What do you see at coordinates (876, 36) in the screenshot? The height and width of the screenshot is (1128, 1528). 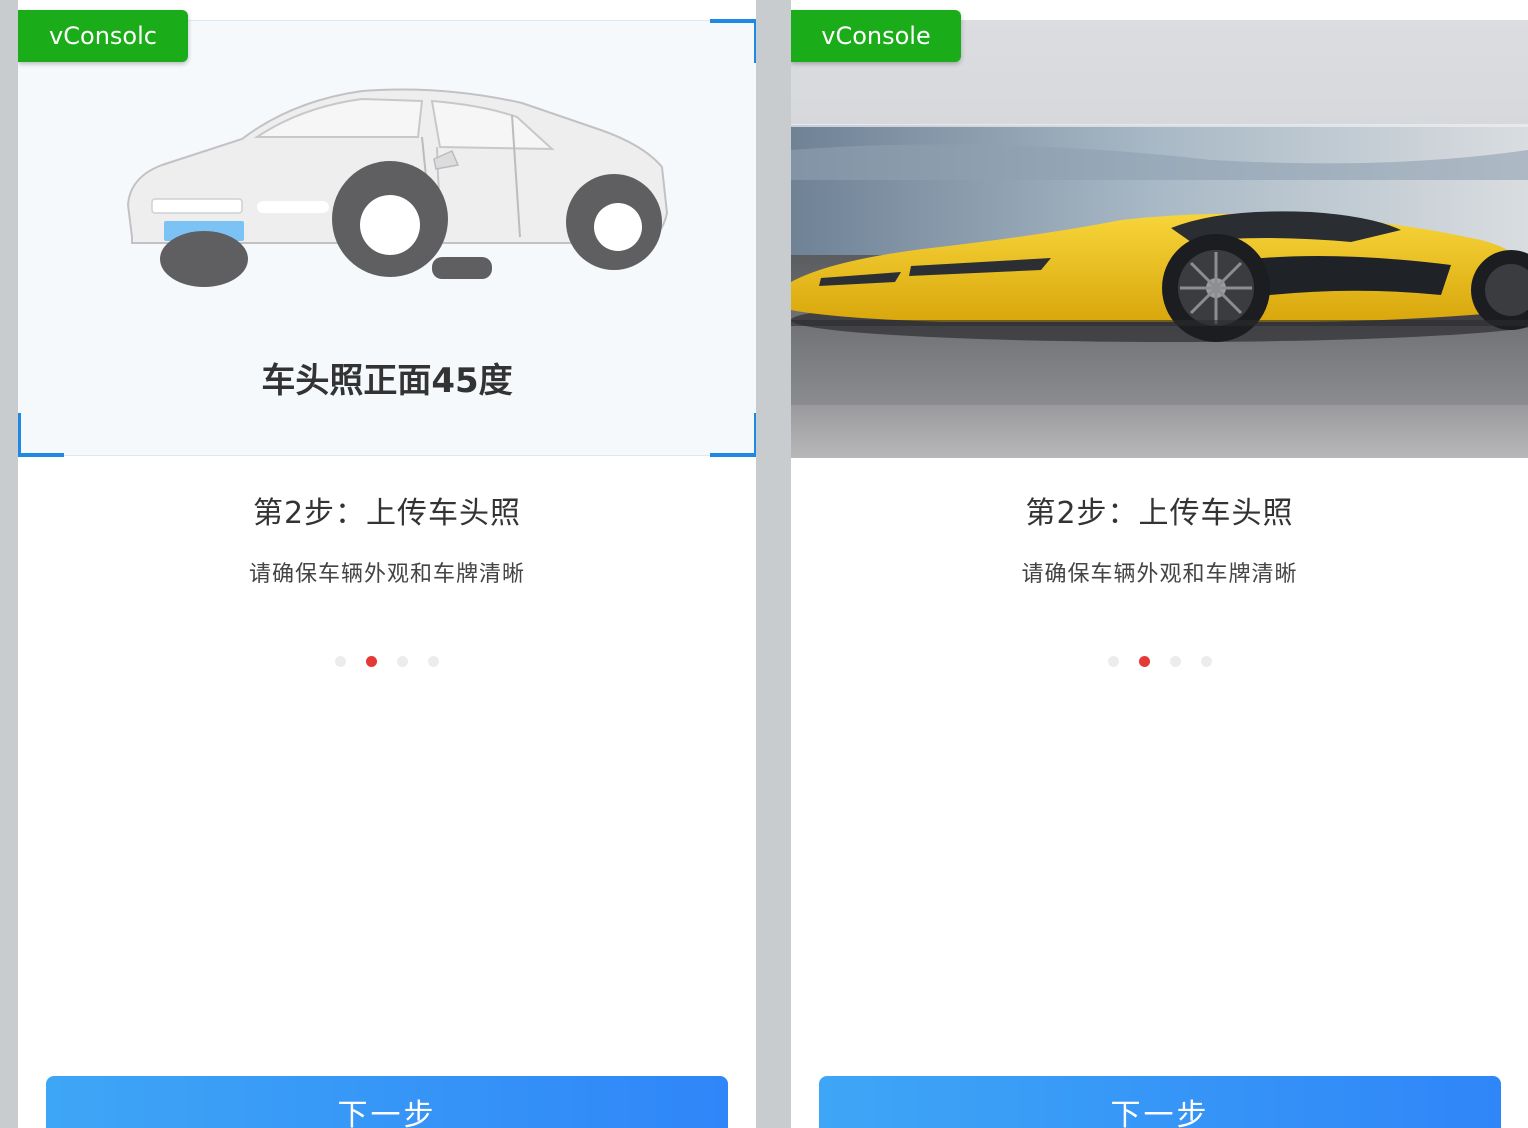 I see `vconsole-button: vConsole` at bounding box center [876, 36].